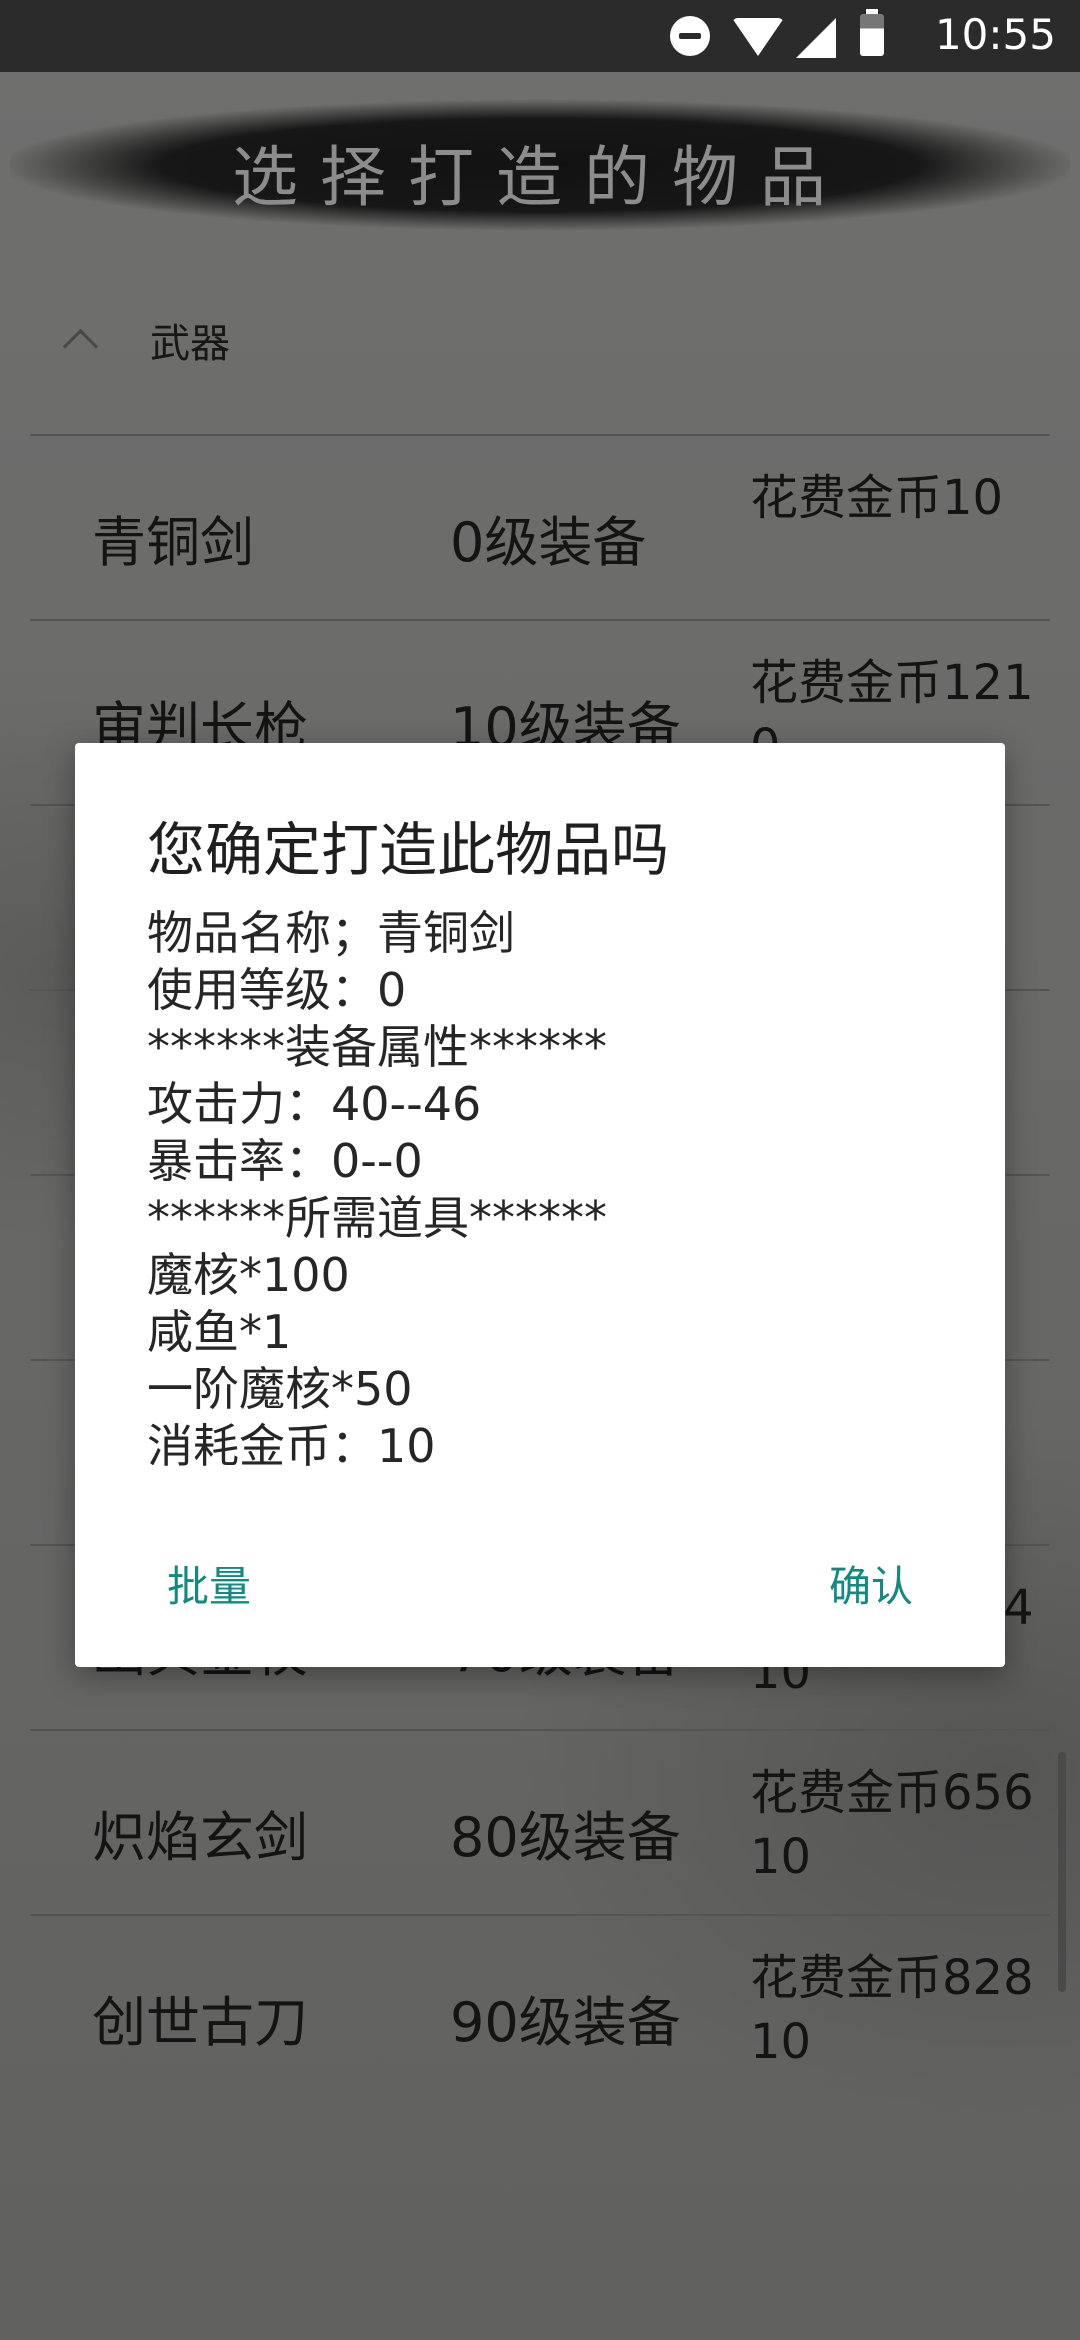 The image size is (1080, 2340). Describe the element at coordinates (871, 1583) in the screenshot. I see `confirm-button: 确认` at that location.